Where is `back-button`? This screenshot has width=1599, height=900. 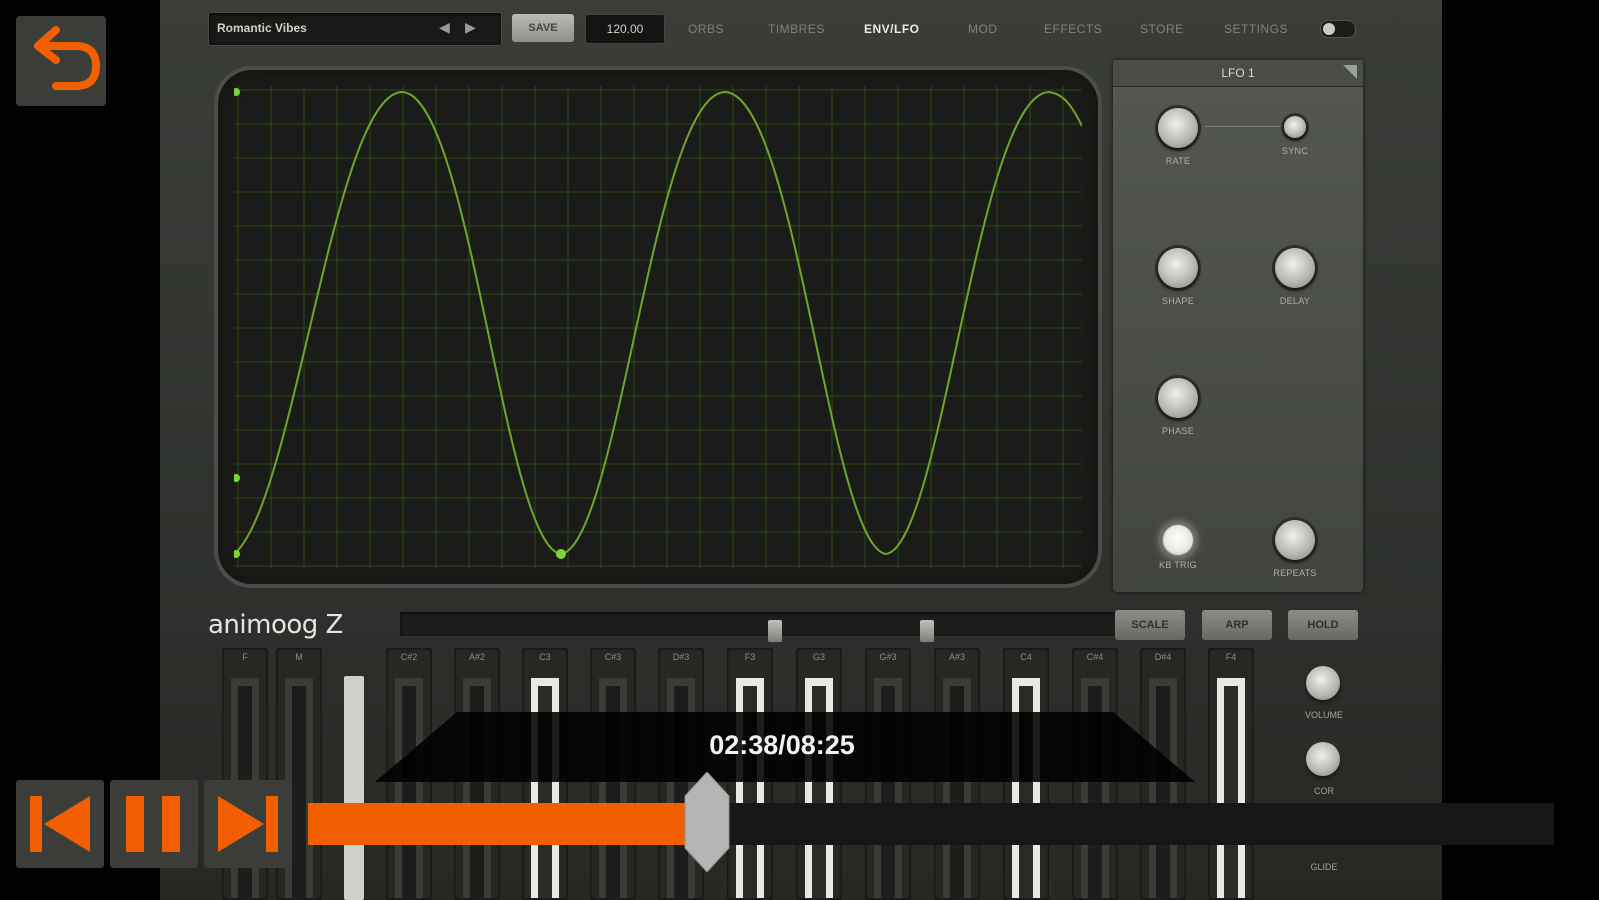 back-button is located at coordinates (61, 61).